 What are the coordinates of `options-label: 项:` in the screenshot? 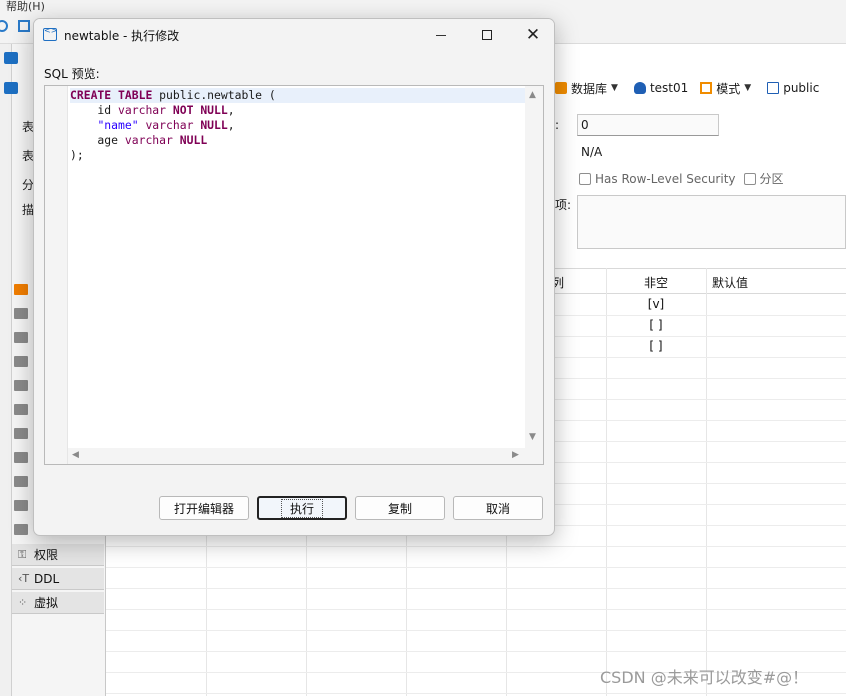 It's located at (563, 205).